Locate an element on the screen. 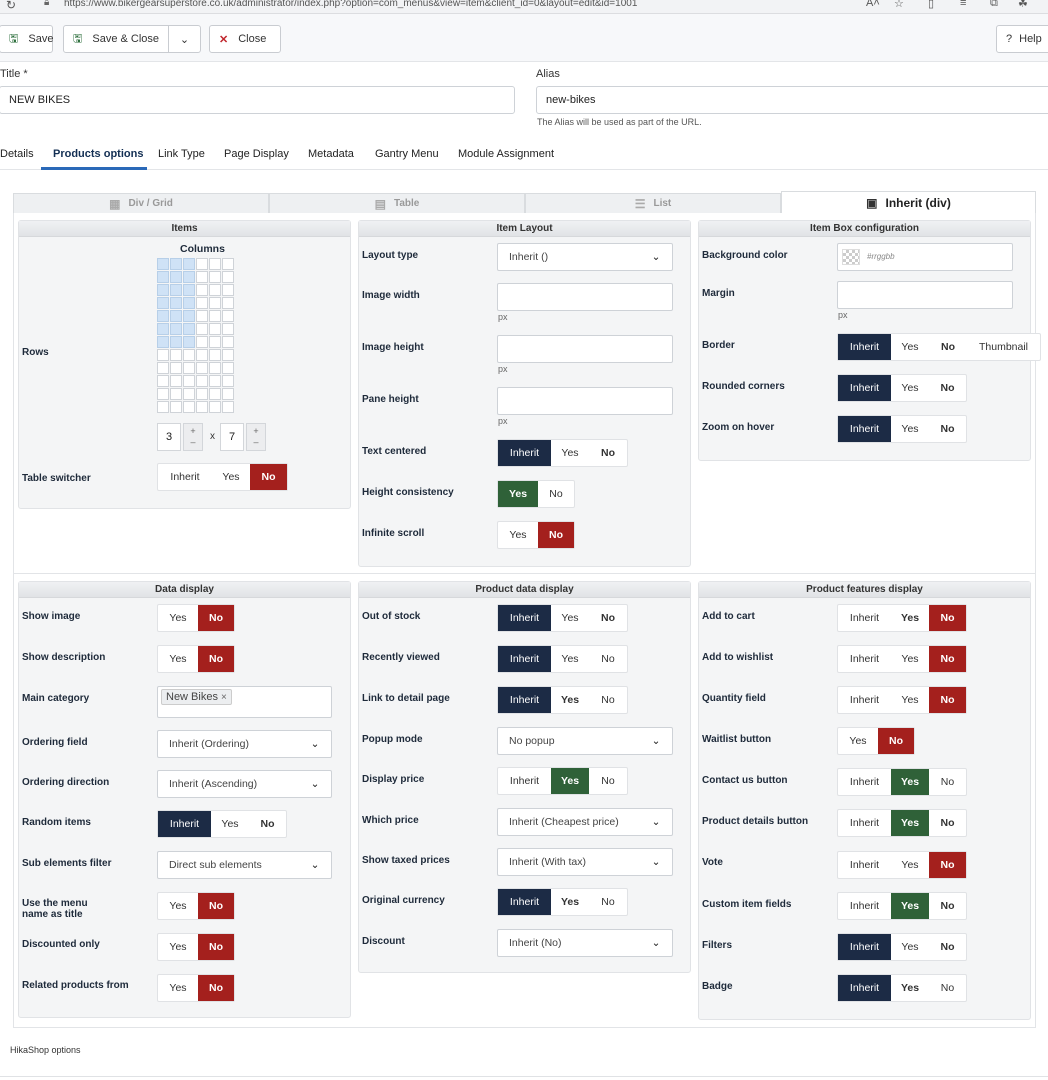 This screenshot has height=1080, width=1048. custom-item-fields-toggle: Inherit Yes No is located at coordinates (902, 906).